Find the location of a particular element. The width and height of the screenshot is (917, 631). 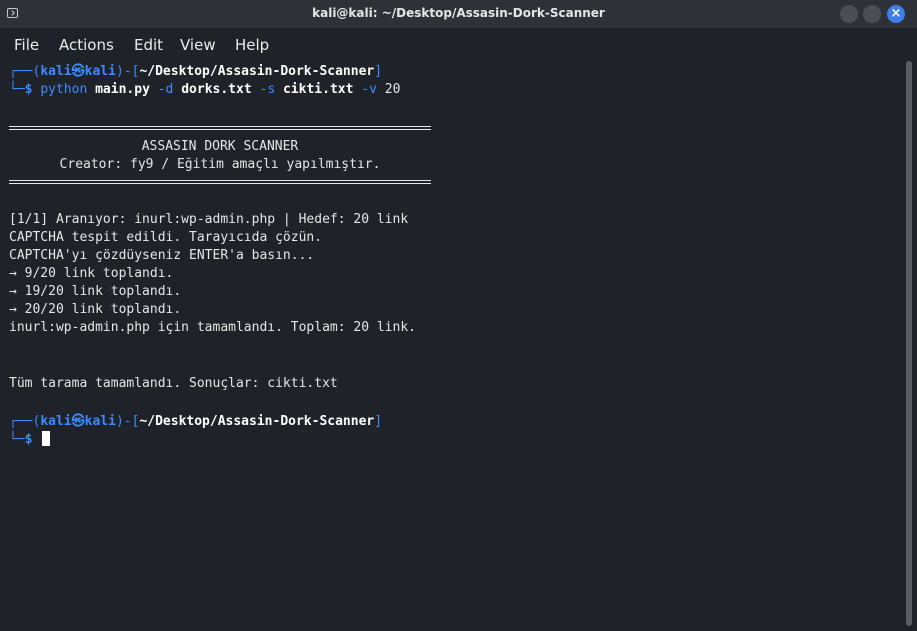

menu-view: View is located at coordinates (198, 45).